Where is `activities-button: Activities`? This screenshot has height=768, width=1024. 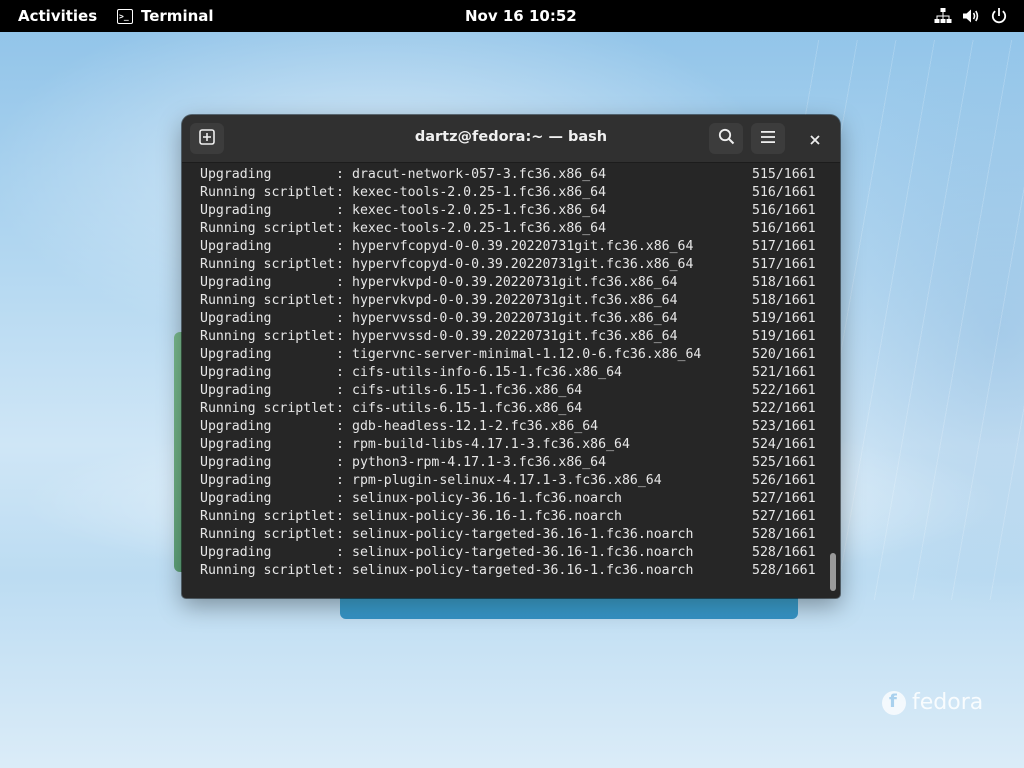 activities-button: Activities is located at coordinates (57, 16).